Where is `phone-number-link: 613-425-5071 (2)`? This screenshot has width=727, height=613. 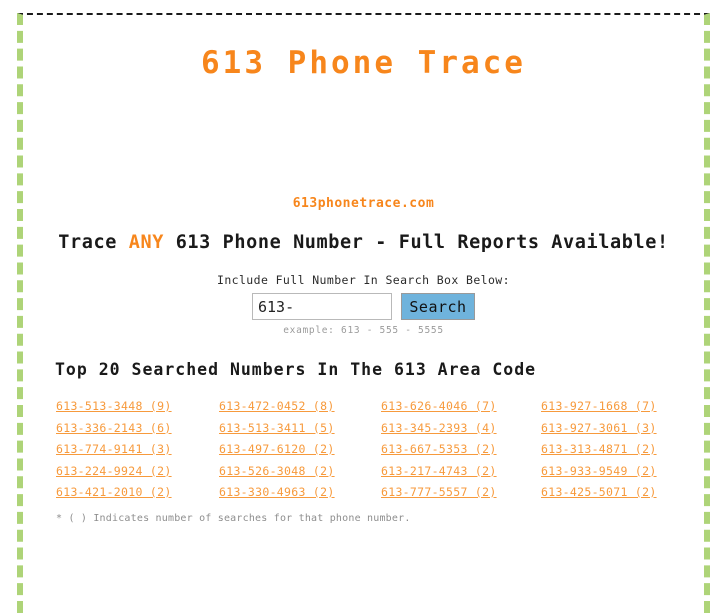 phone-number-link: 613-425-5071 (2) is located at coordinates (621, 493).